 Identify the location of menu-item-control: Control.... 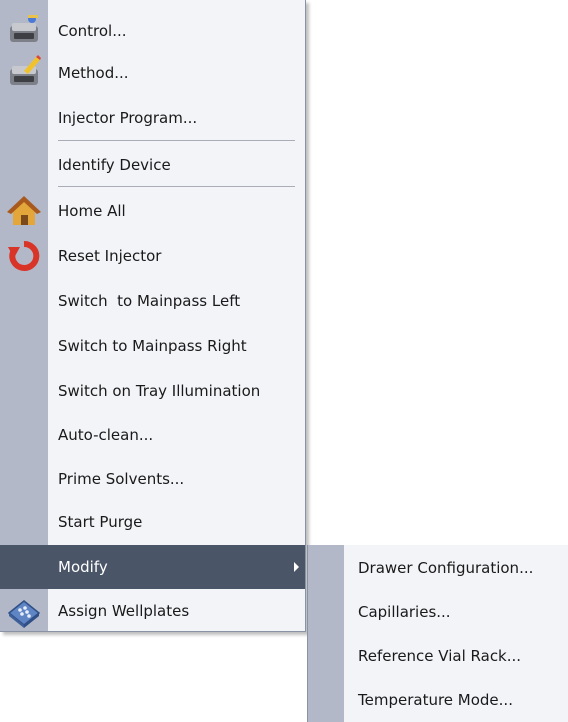
(152, 31).